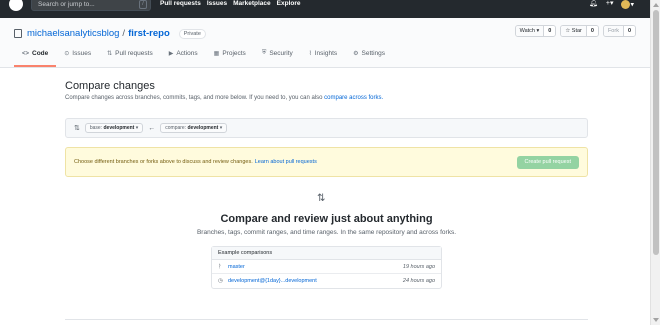  Describe the element at coordinates (40, 53) in the screenshot. I see `tab-label: Code` at that location.